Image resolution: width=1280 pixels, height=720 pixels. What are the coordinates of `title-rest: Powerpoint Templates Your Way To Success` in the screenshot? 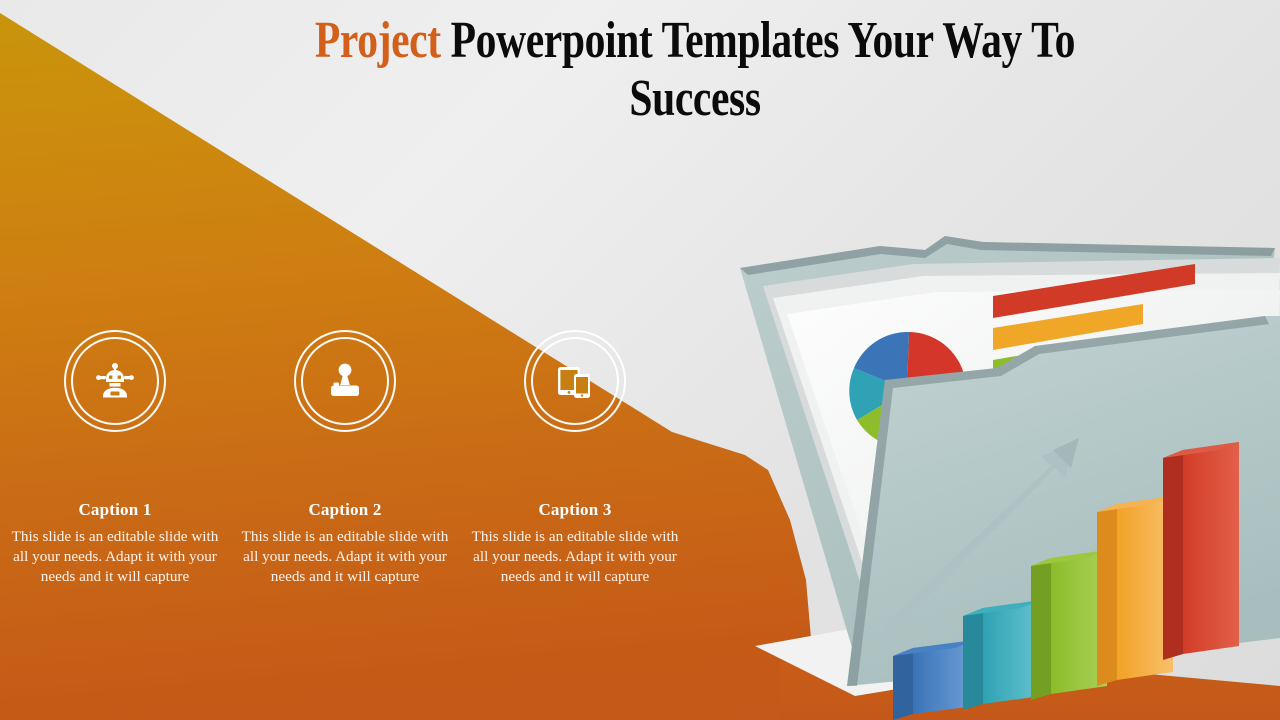 It's located at (758, 70).